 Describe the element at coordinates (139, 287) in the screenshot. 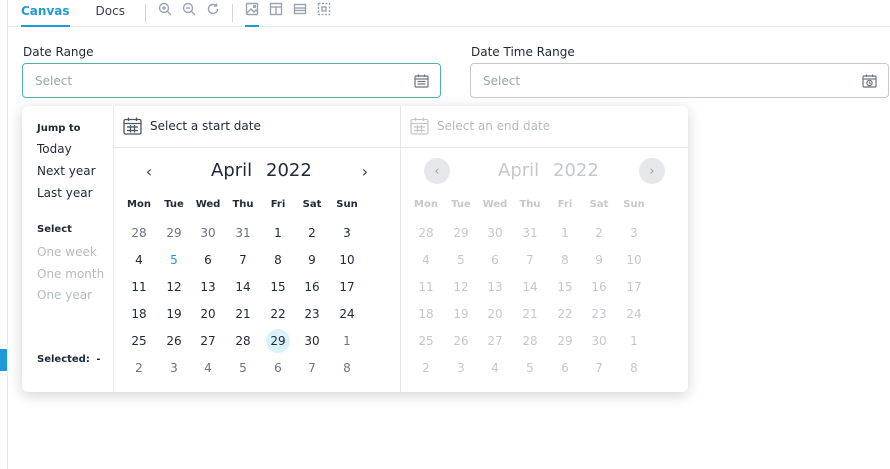

I see `calendar-day: 11` at that location.